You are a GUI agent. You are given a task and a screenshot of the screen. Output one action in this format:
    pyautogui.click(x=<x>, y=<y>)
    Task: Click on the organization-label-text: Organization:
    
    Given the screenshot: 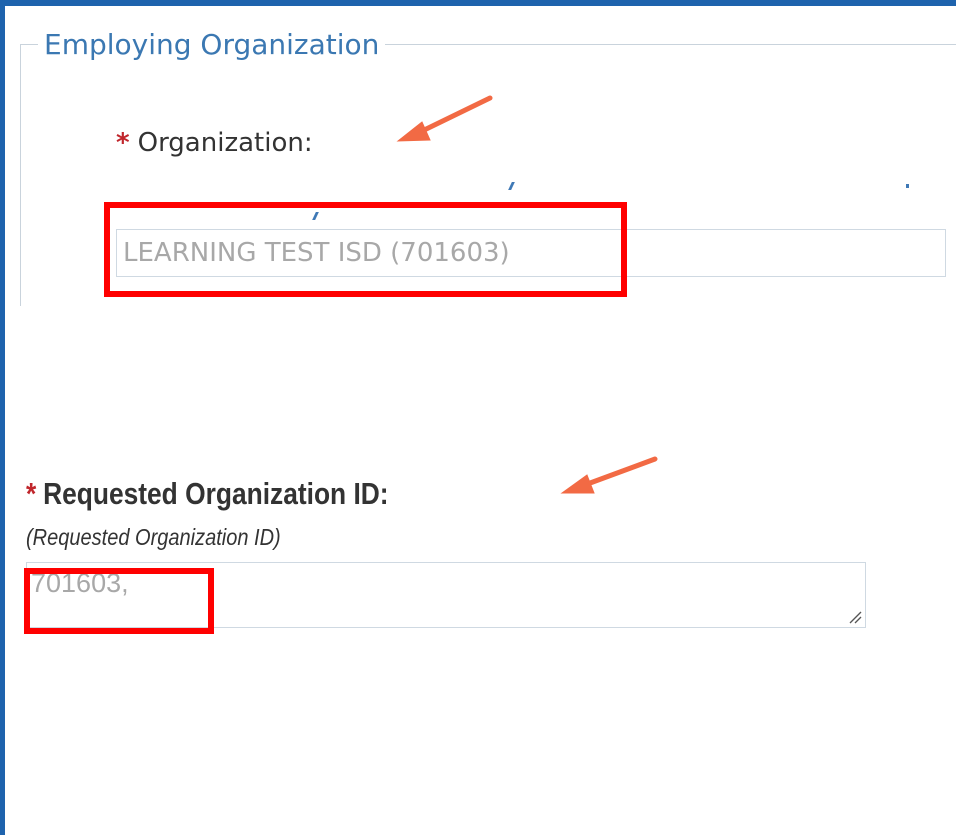 What is the action you would take?
    pyautogui.click(x=225, y=143)
    